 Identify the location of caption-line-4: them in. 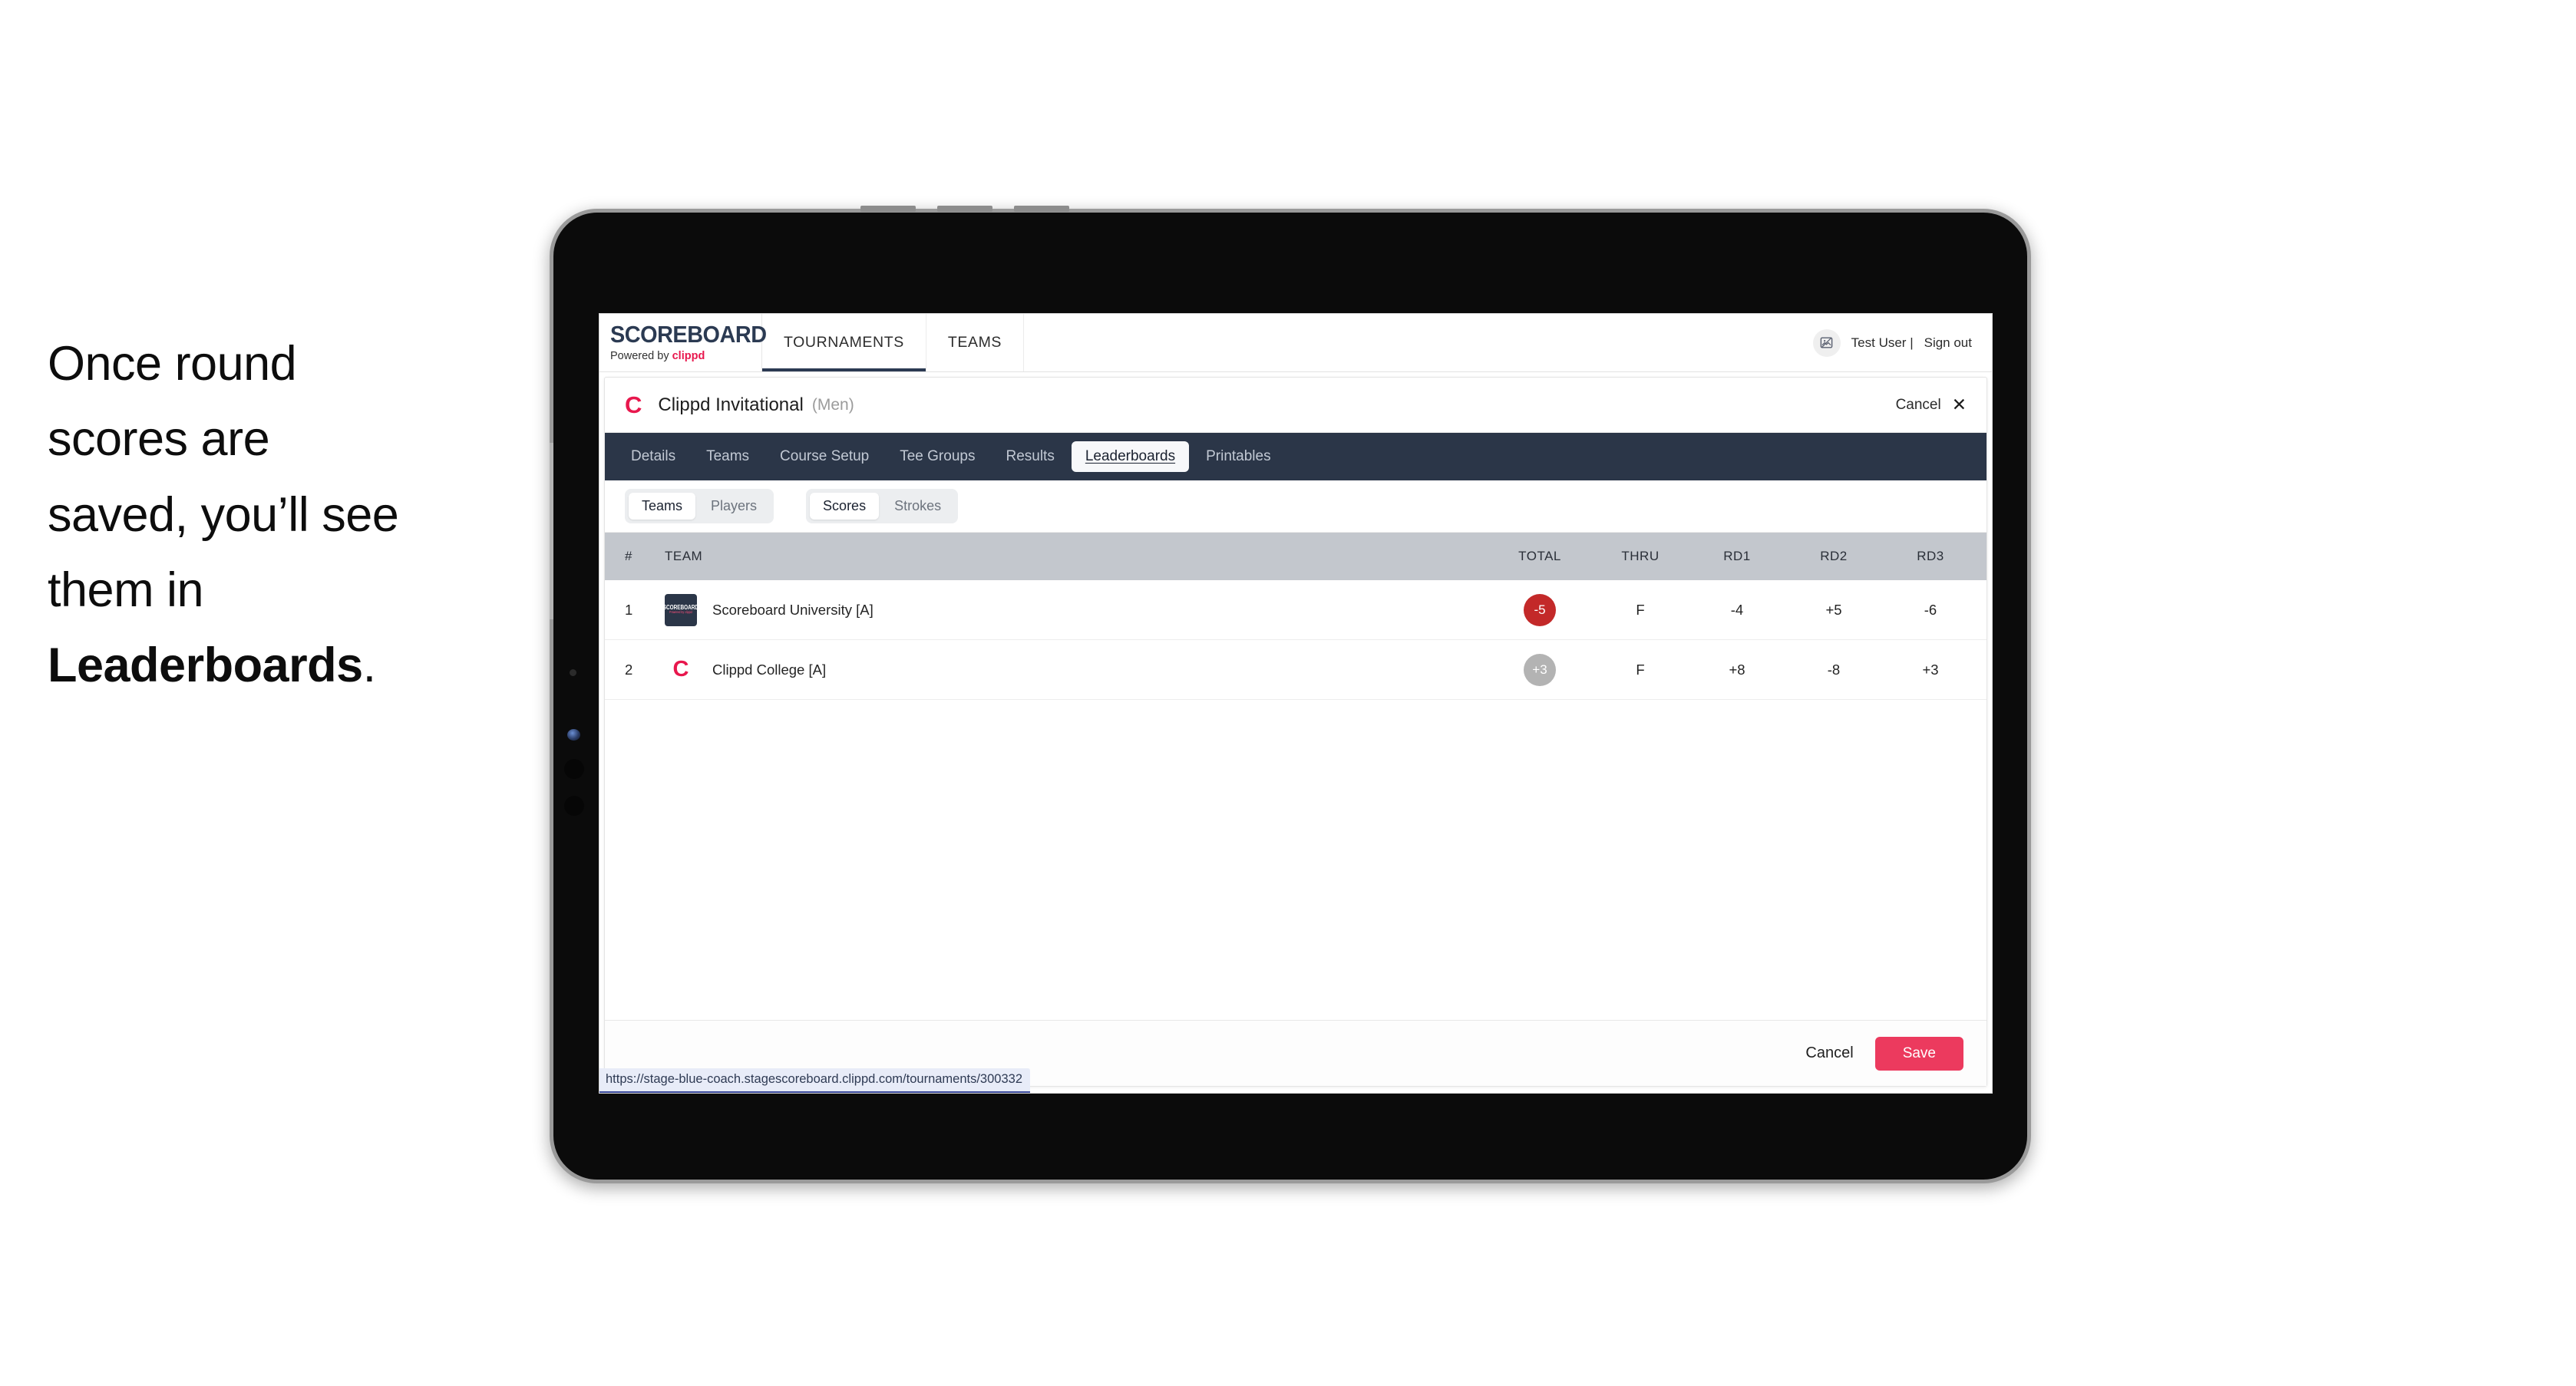
(126, 590).